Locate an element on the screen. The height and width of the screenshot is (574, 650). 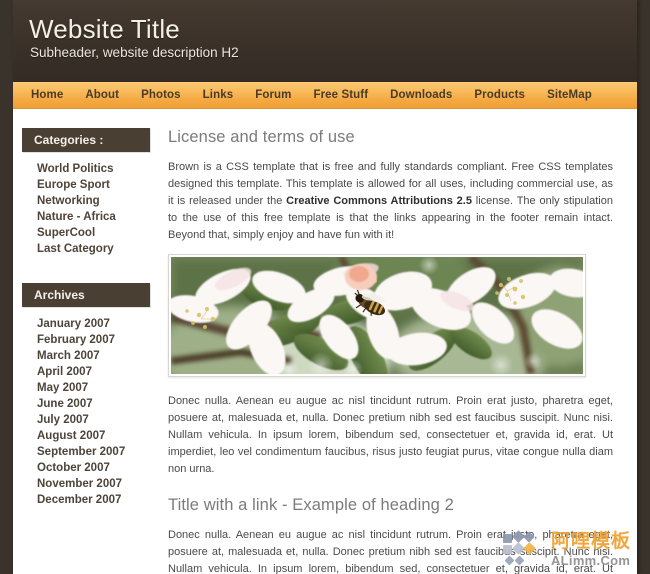
blossom-photo is located at coordinates (377, 315).